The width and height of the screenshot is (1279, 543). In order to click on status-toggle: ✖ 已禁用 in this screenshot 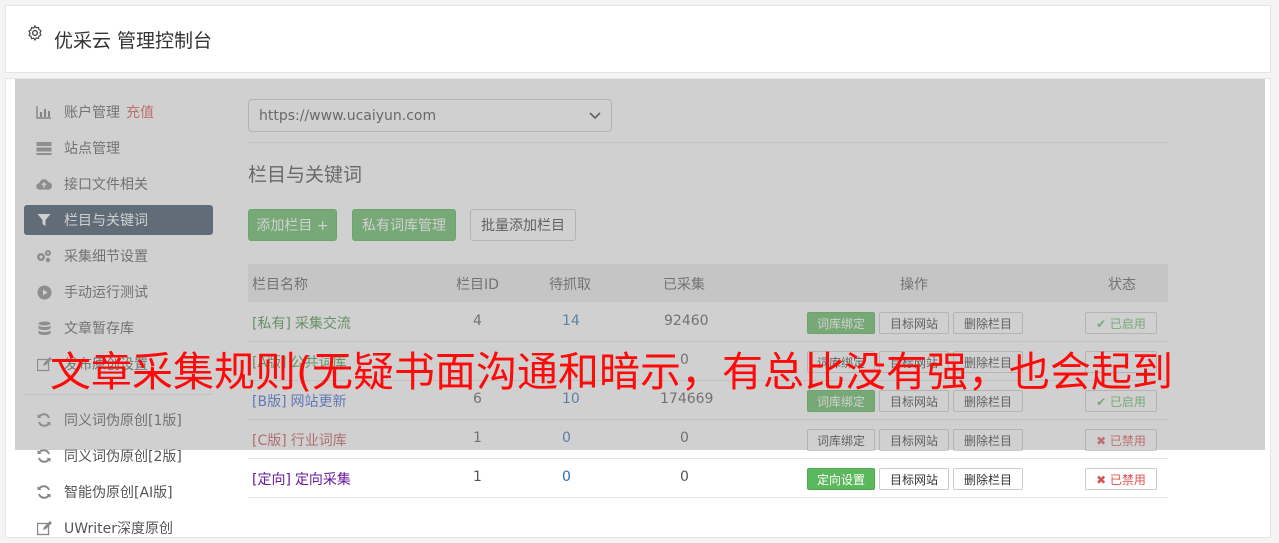, I will do `click(1121, 479)`.